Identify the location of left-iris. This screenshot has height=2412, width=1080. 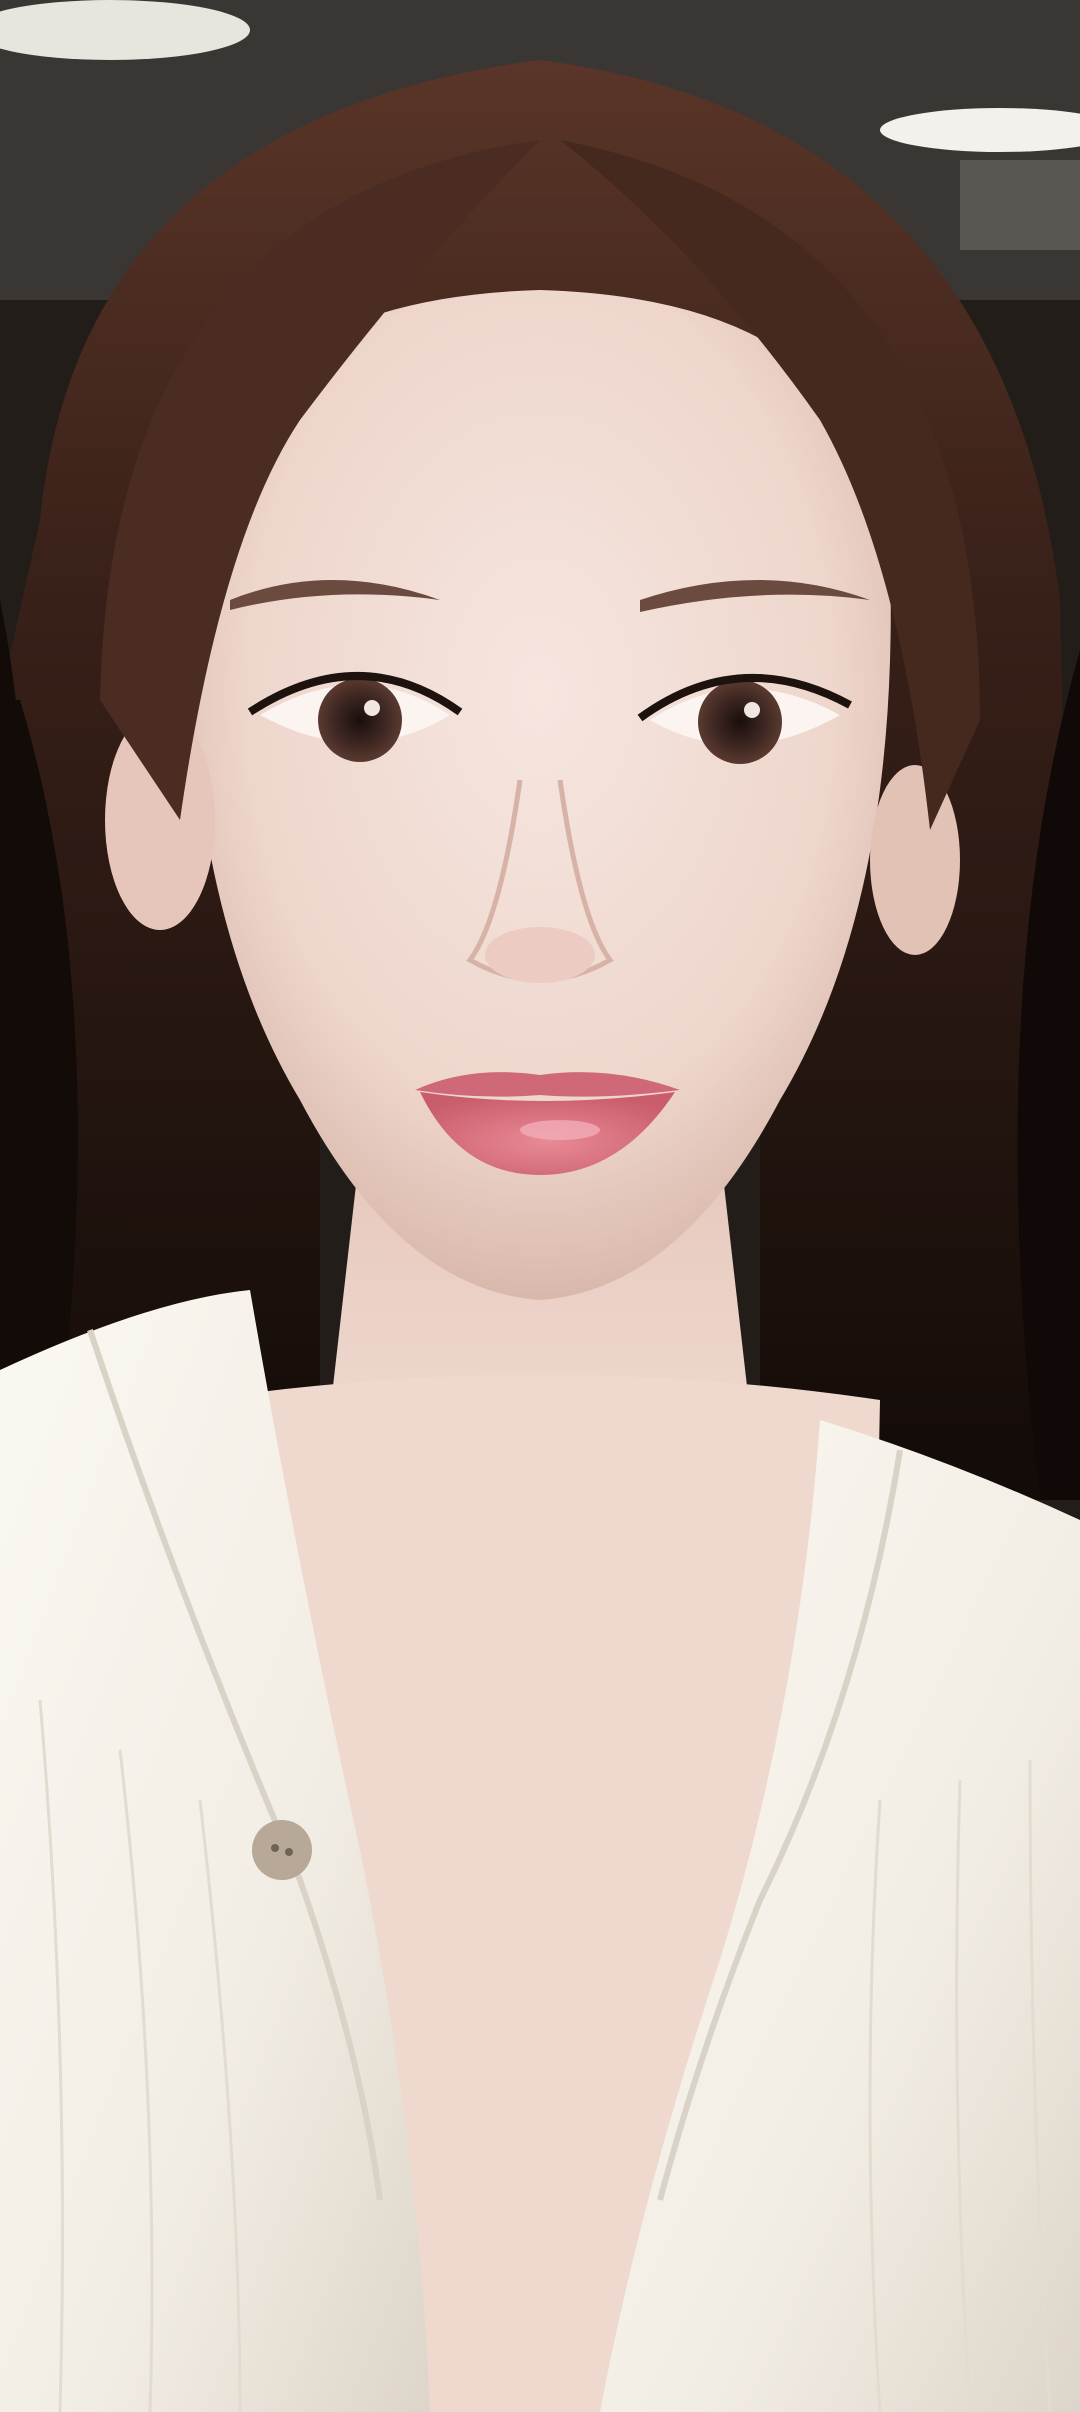
(360, 720).